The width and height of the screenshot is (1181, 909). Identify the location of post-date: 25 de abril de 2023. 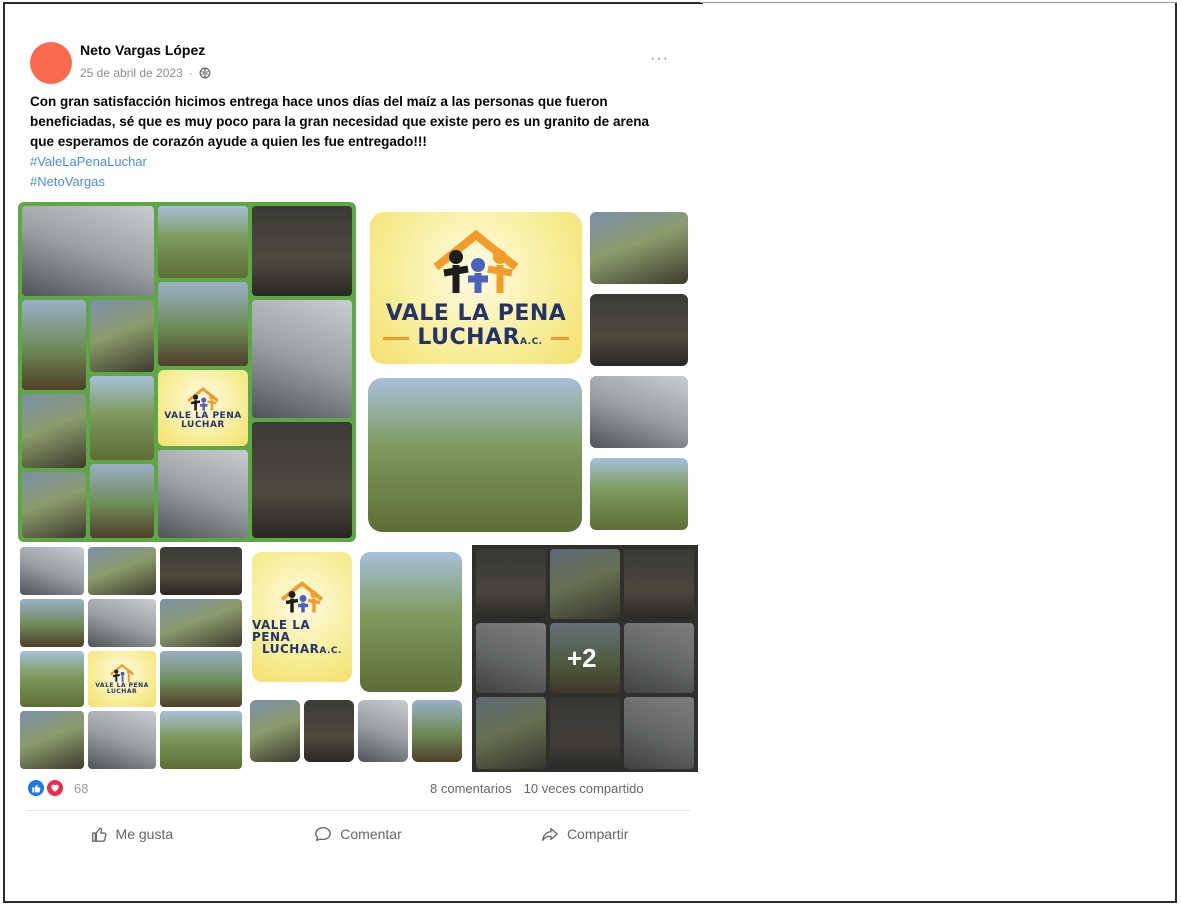
(131, 73).